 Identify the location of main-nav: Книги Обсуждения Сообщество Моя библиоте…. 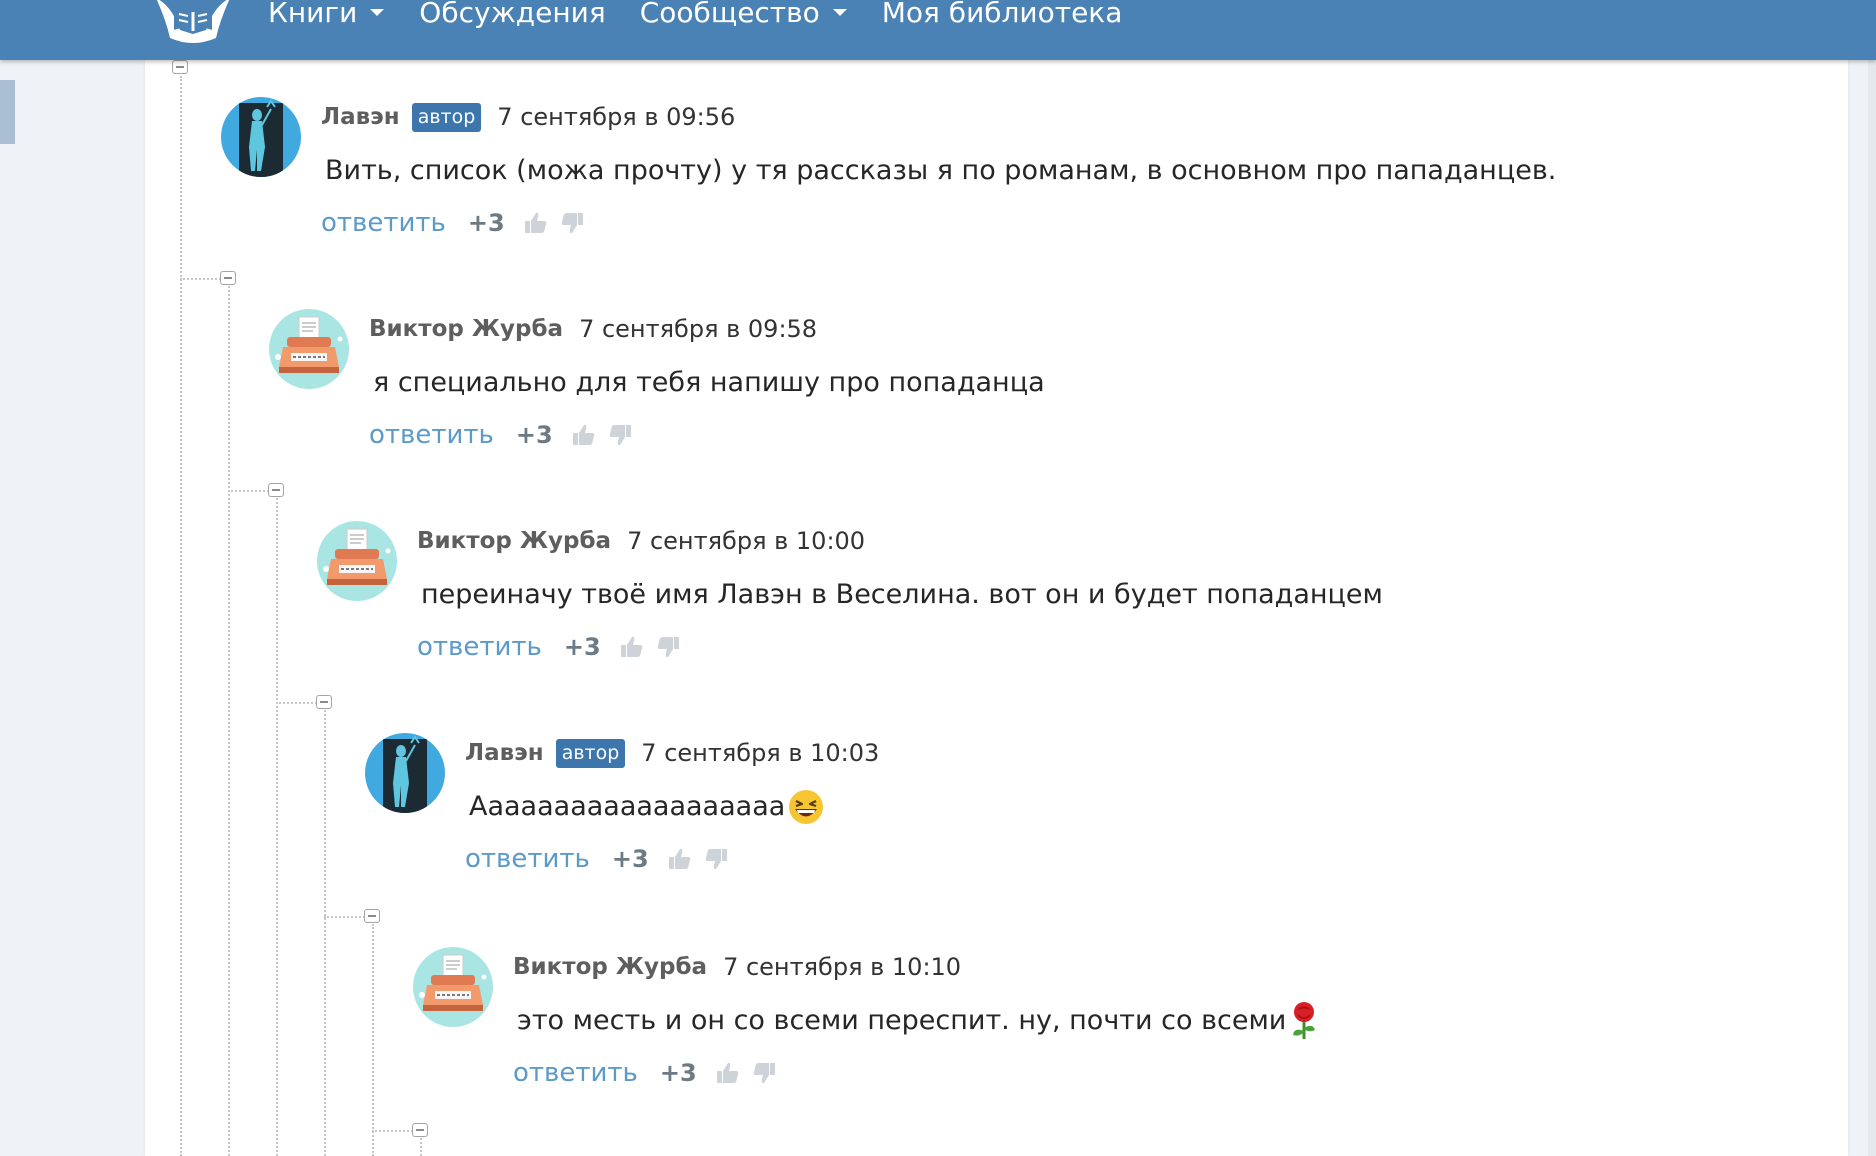
(712, 14).